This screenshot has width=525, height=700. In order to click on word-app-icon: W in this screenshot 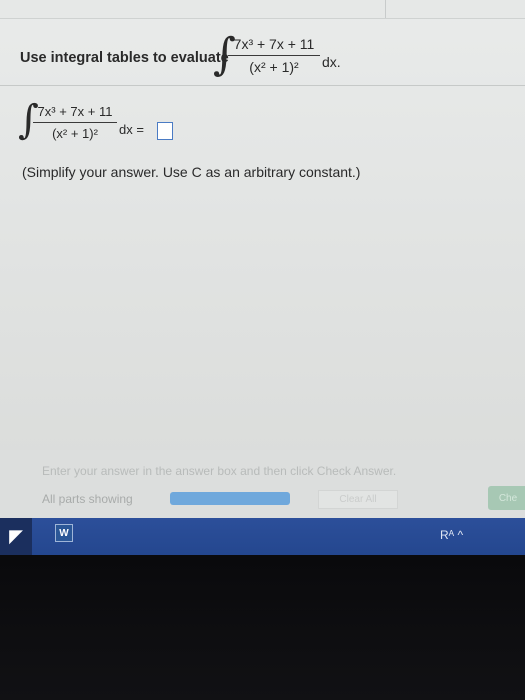, I will do `click(64, 533)`.